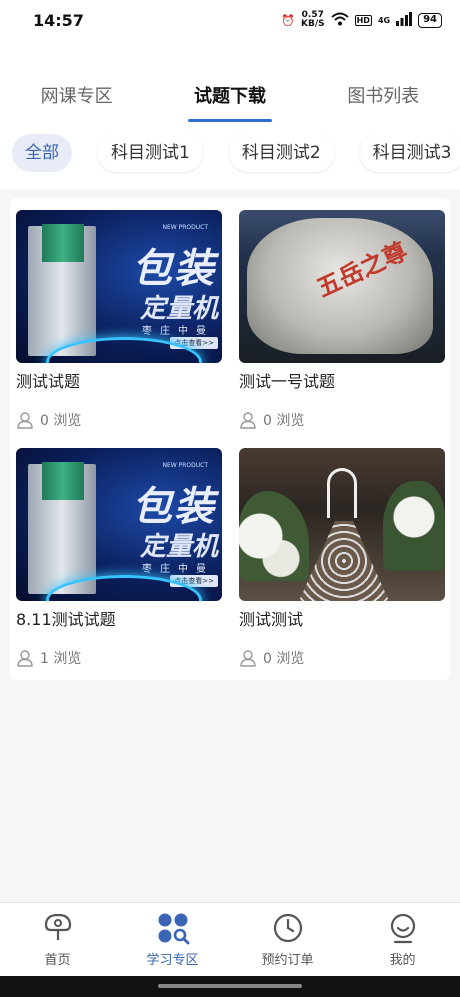 This screenshot has width=460, height=997. I want to click on exam-title: 测试测试, so click(271, 619).